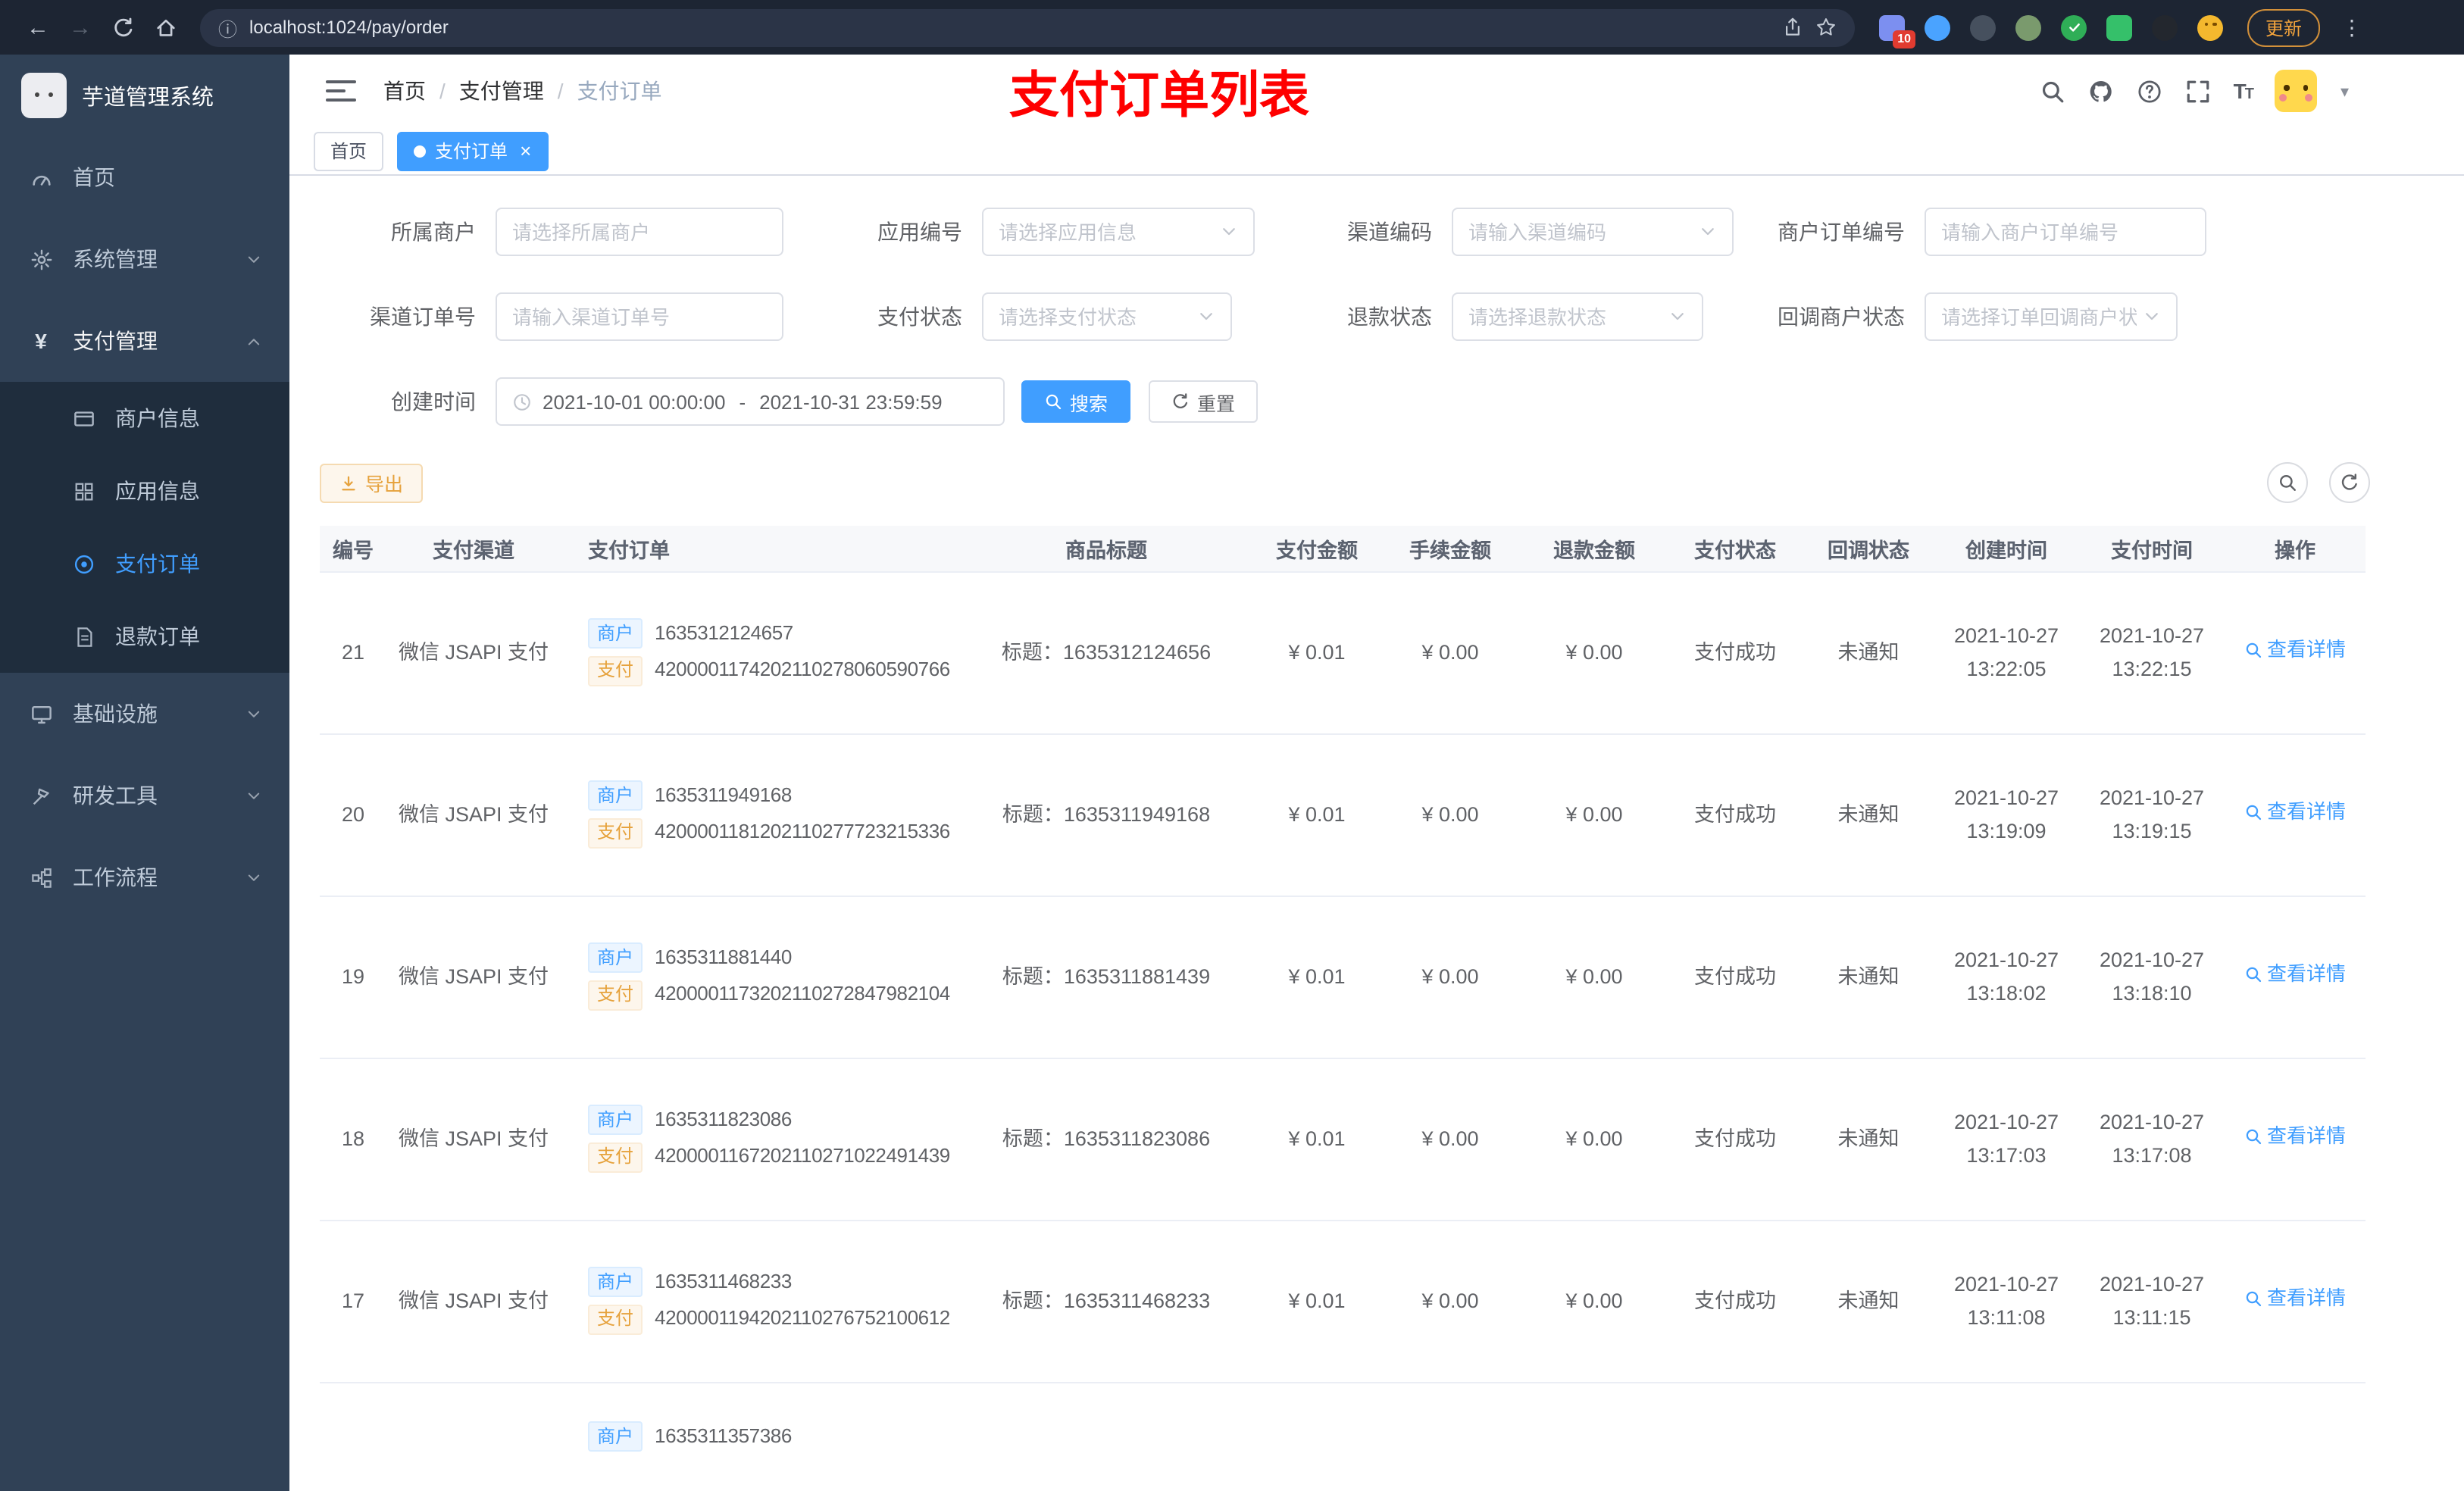  What do you see at coordinates (80, 27) in the screenshot?
I see `browser-forward-button: →` at bounding box center [80, 27].